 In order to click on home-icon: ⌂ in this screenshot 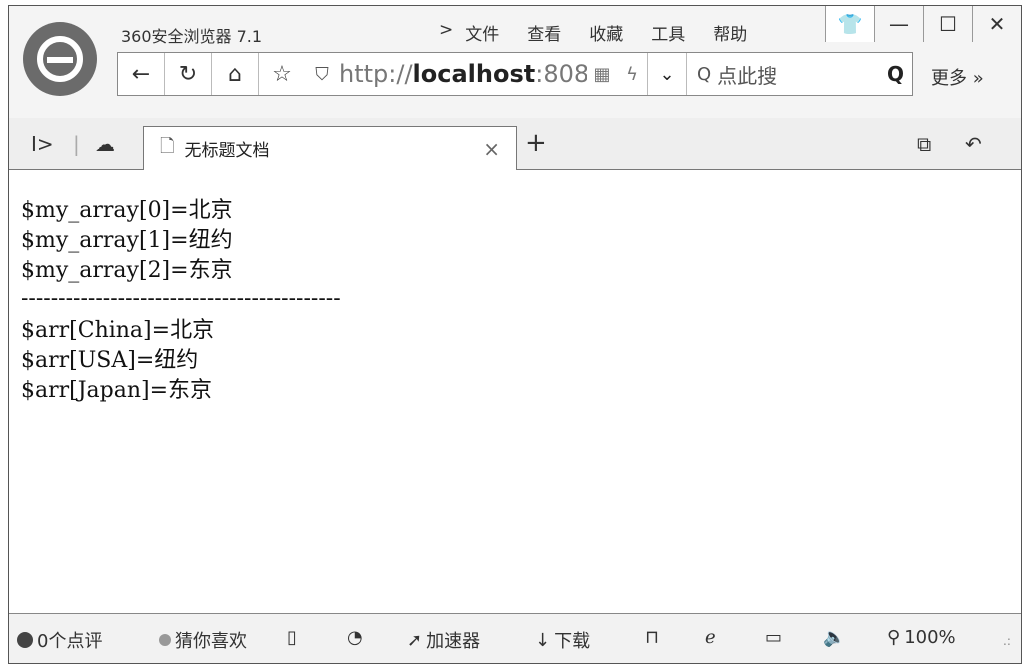, I will do `click(235, 74)`.